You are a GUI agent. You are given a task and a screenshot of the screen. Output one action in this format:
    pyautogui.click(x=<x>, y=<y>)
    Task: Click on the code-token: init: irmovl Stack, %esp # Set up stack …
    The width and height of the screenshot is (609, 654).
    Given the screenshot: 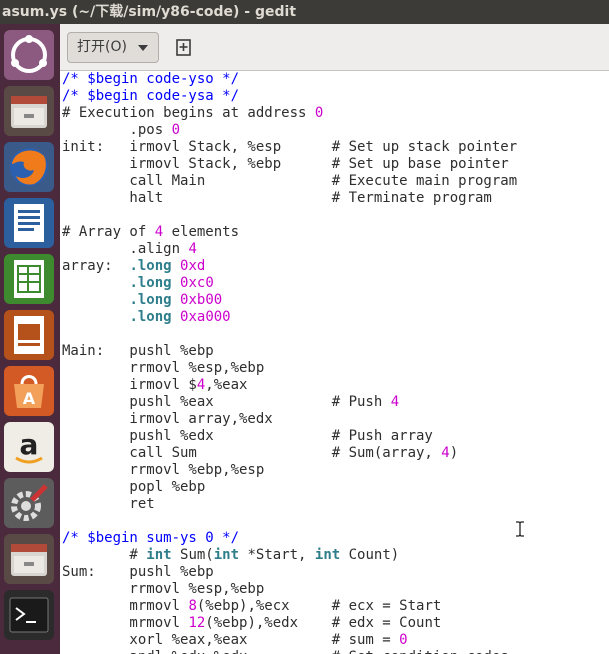 What is the action you would take?
    pyautogui.click(x=290, y=147)
    